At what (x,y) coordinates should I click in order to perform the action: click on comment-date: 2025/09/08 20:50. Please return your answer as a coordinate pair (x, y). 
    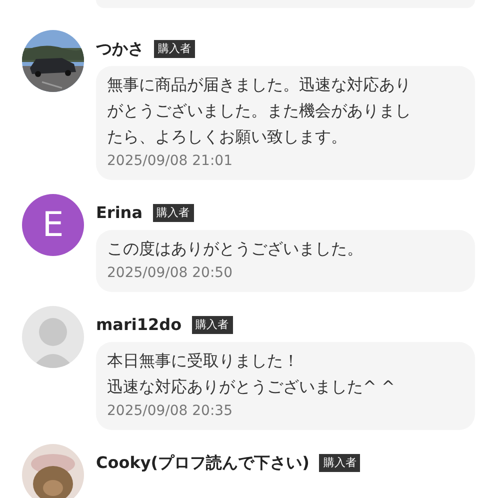
    Looking at the image, I should click on (170, 273).